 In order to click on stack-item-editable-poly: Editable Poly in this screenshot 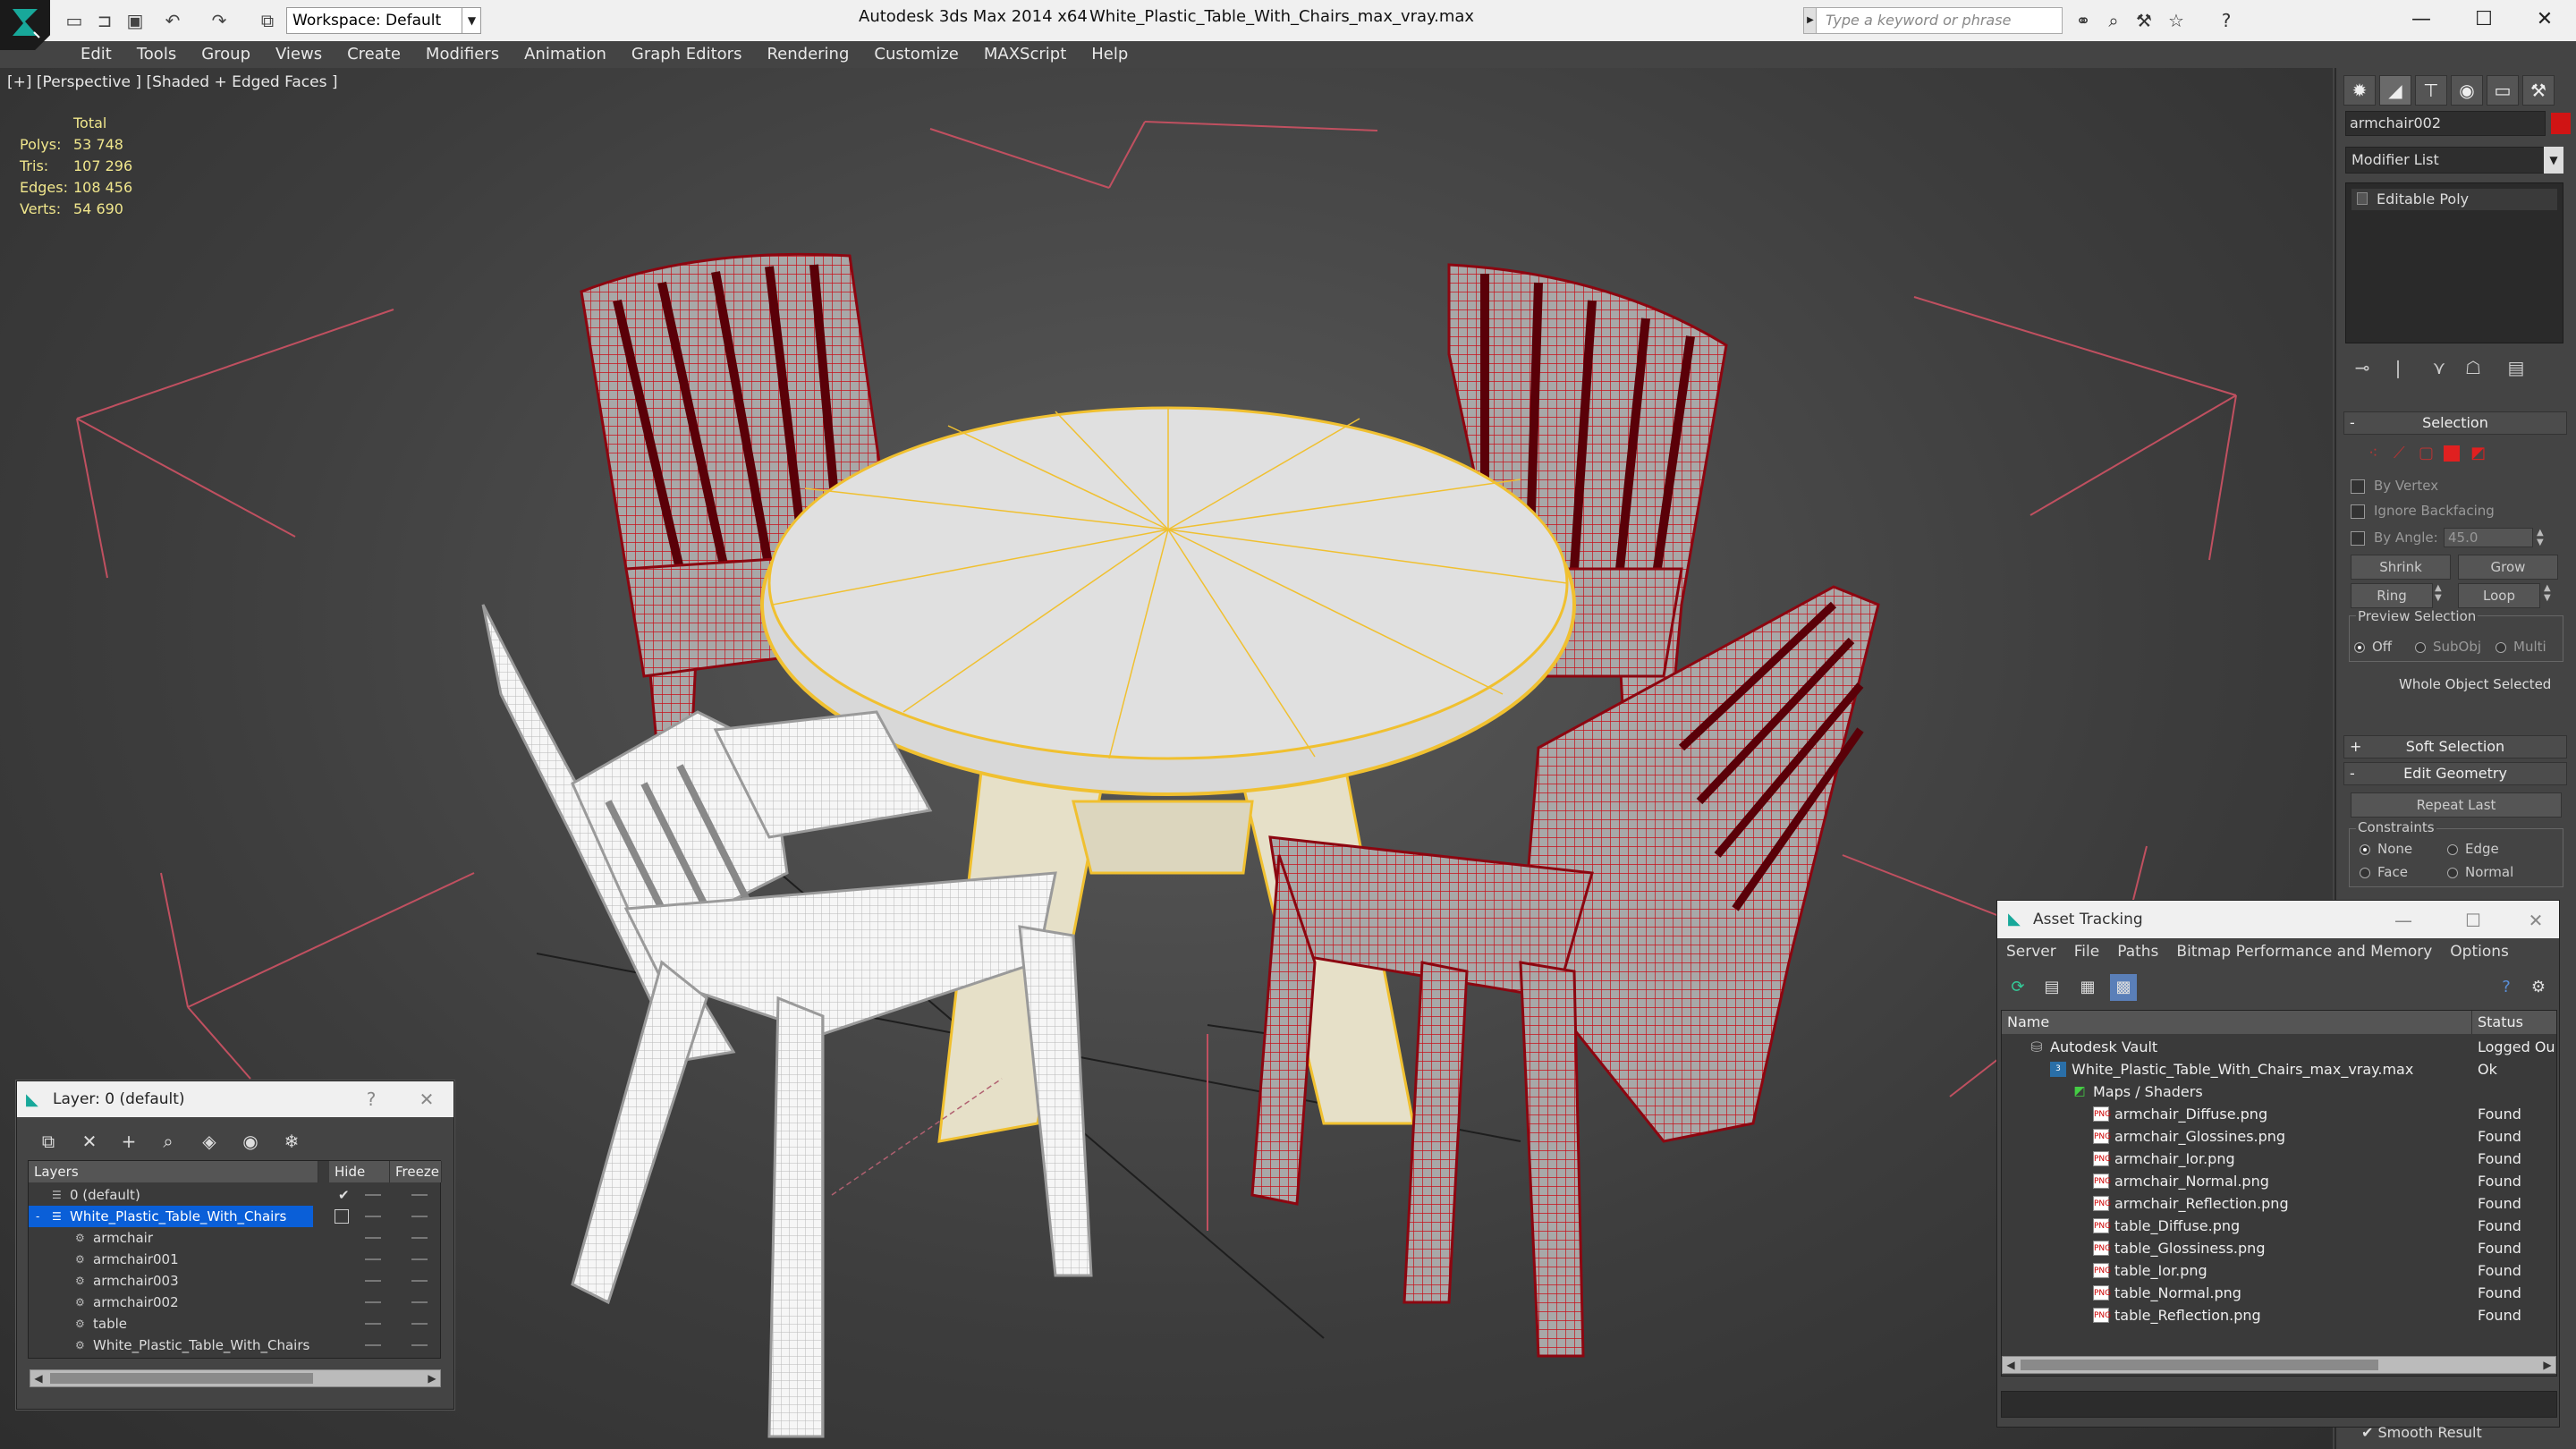, I will do `click(2454, 199)`.